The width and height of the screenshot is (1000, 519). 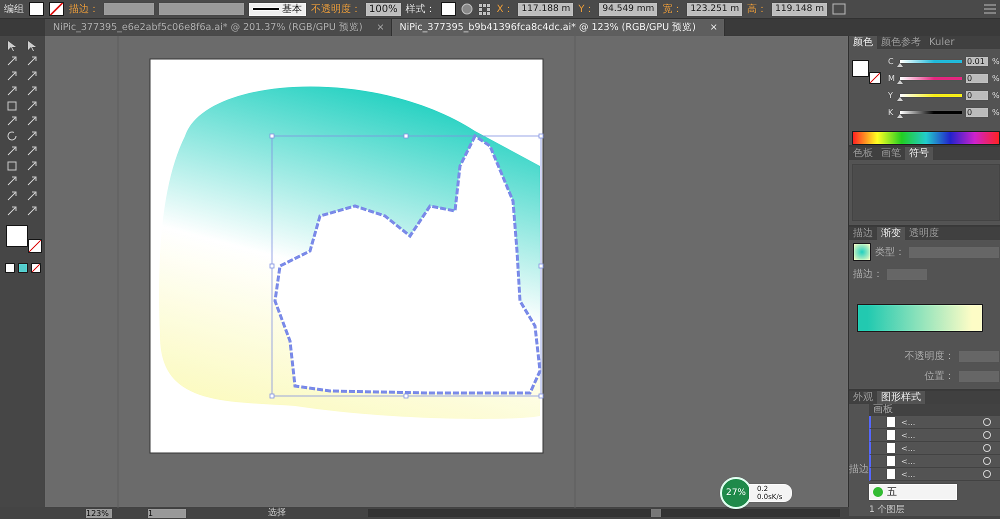 What do you see at coordinates (546, 9) in the screenshot?
I see `transform-field: 117.188 m` at bounding box center [546, 9].